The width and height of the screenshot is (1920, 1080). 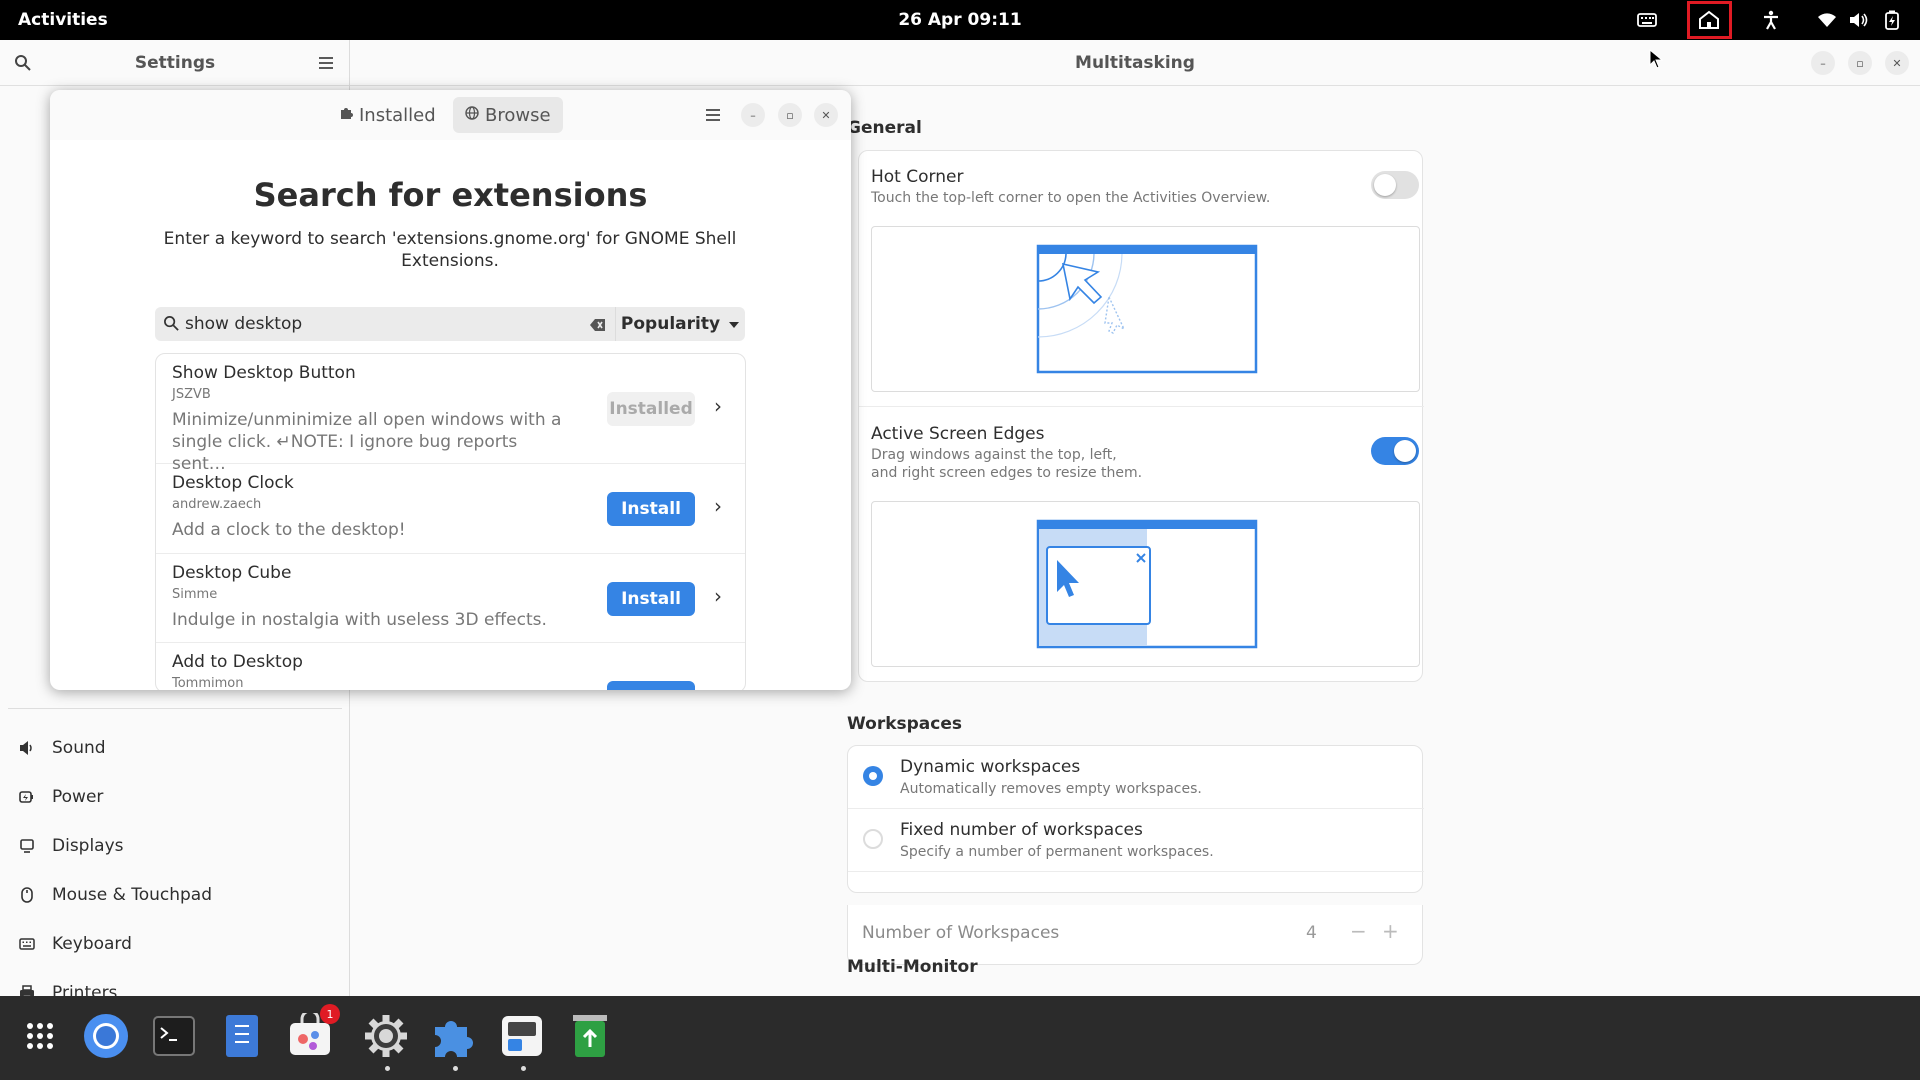 What do you see at coordinates (27, 846) in the screenshot?
I see `displays-icon` at bounding box center [27, 846].